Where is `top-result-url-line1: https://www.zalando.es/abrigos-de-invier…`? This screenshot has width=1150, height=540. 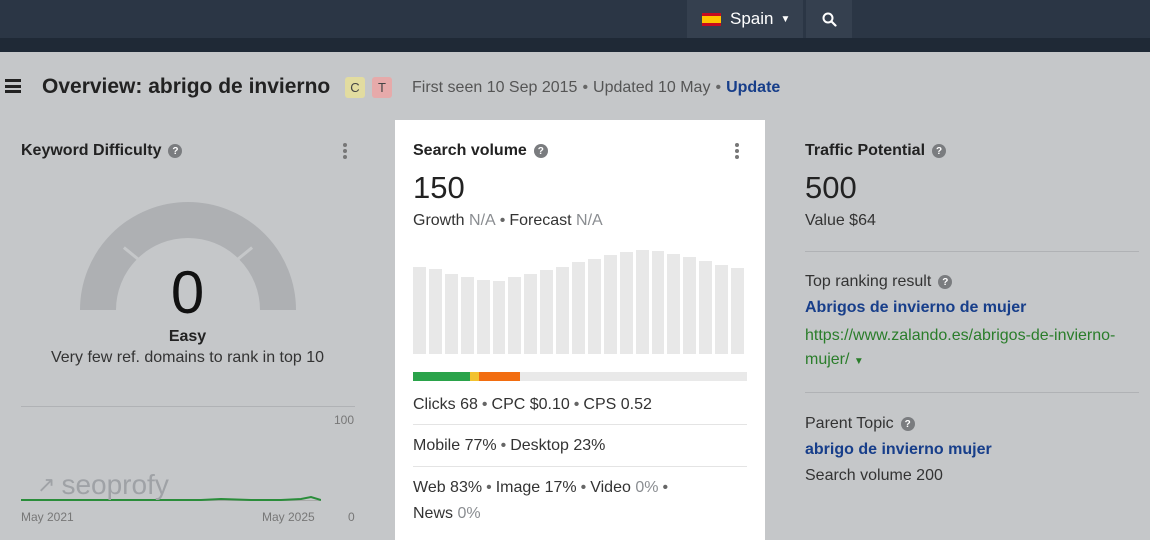
top-result-url-line1: https://www.zalando.es/abrigos-de-invier… is located at coordinates (960, 336).